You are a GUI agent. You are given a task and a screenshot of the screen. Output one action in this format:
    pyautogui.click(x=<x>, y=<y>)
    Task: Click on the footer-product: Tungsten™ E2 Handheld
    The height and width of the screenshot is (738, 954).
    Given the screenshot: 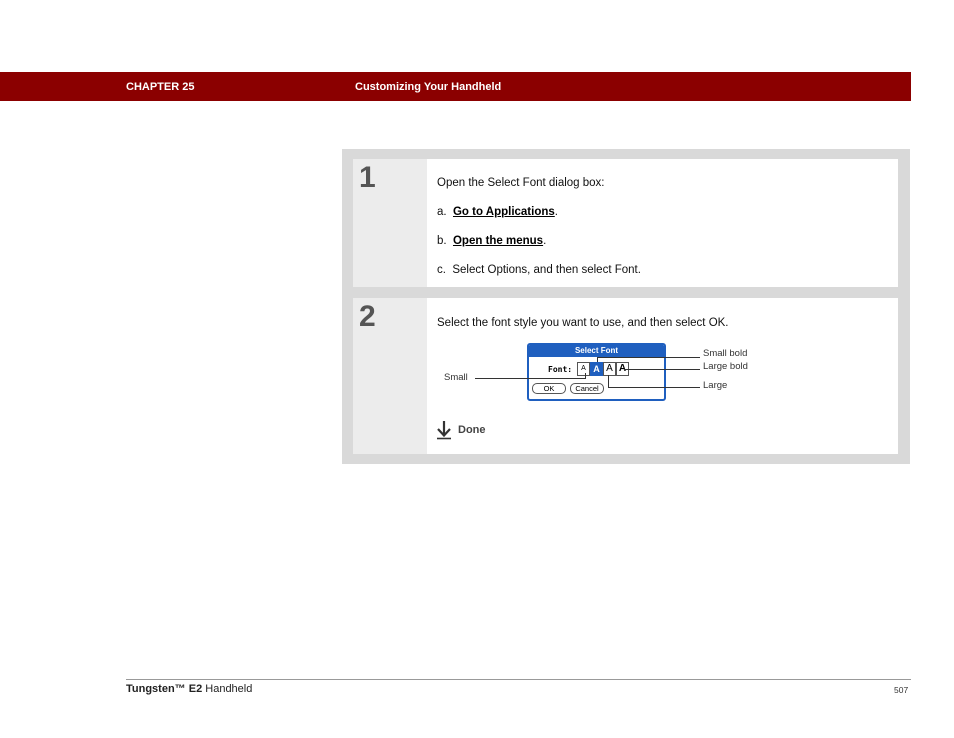 What is the action you would take?
    pyautogui.click(x=189, y=689)
    